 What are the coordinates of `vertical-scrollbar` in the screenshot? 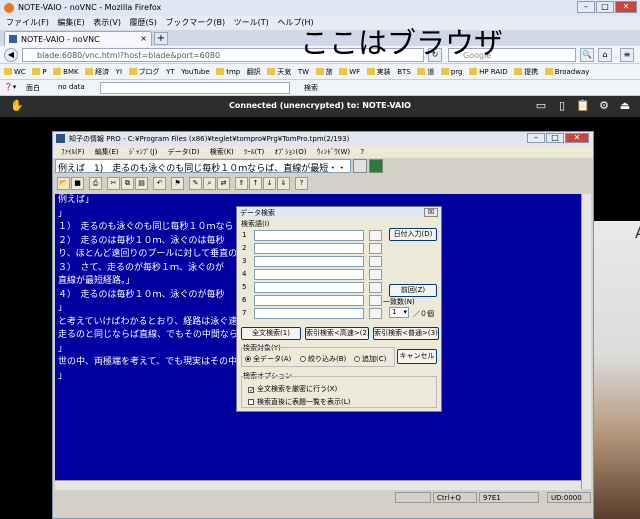 It's located at (586, 341).